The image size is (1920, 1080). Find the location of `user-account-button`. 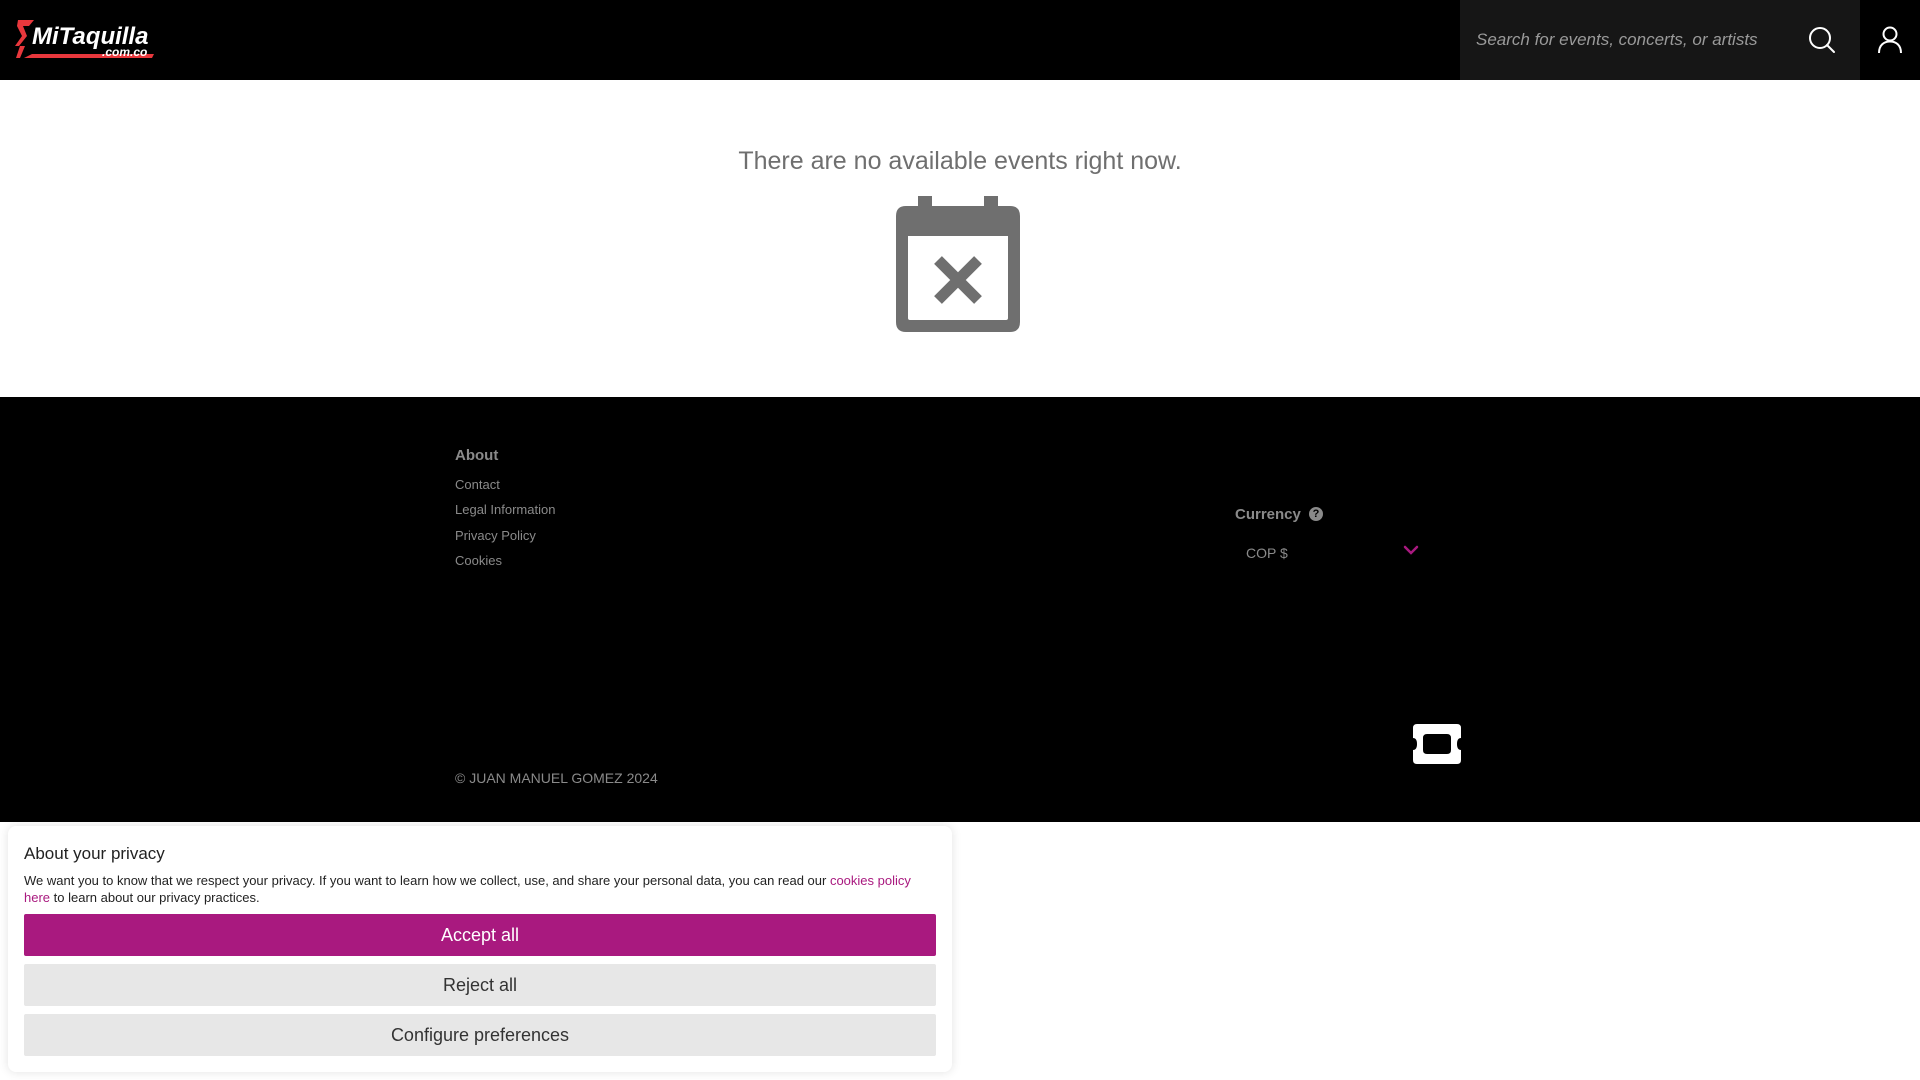

user-account-button is located at coordinates (1890, 40).